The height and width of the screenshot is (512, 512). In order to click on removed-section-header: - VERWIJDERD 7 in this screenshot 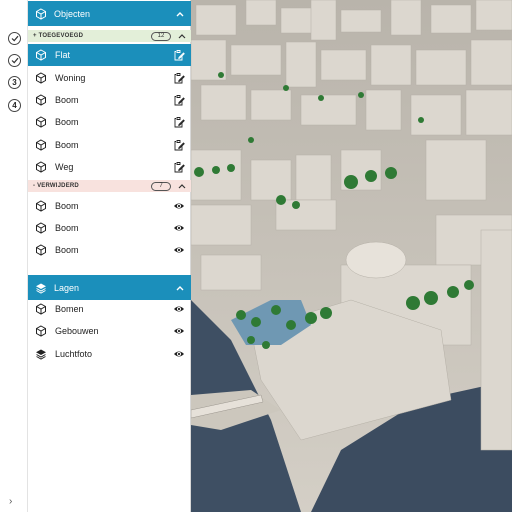, I will do `click(109, 186)`.